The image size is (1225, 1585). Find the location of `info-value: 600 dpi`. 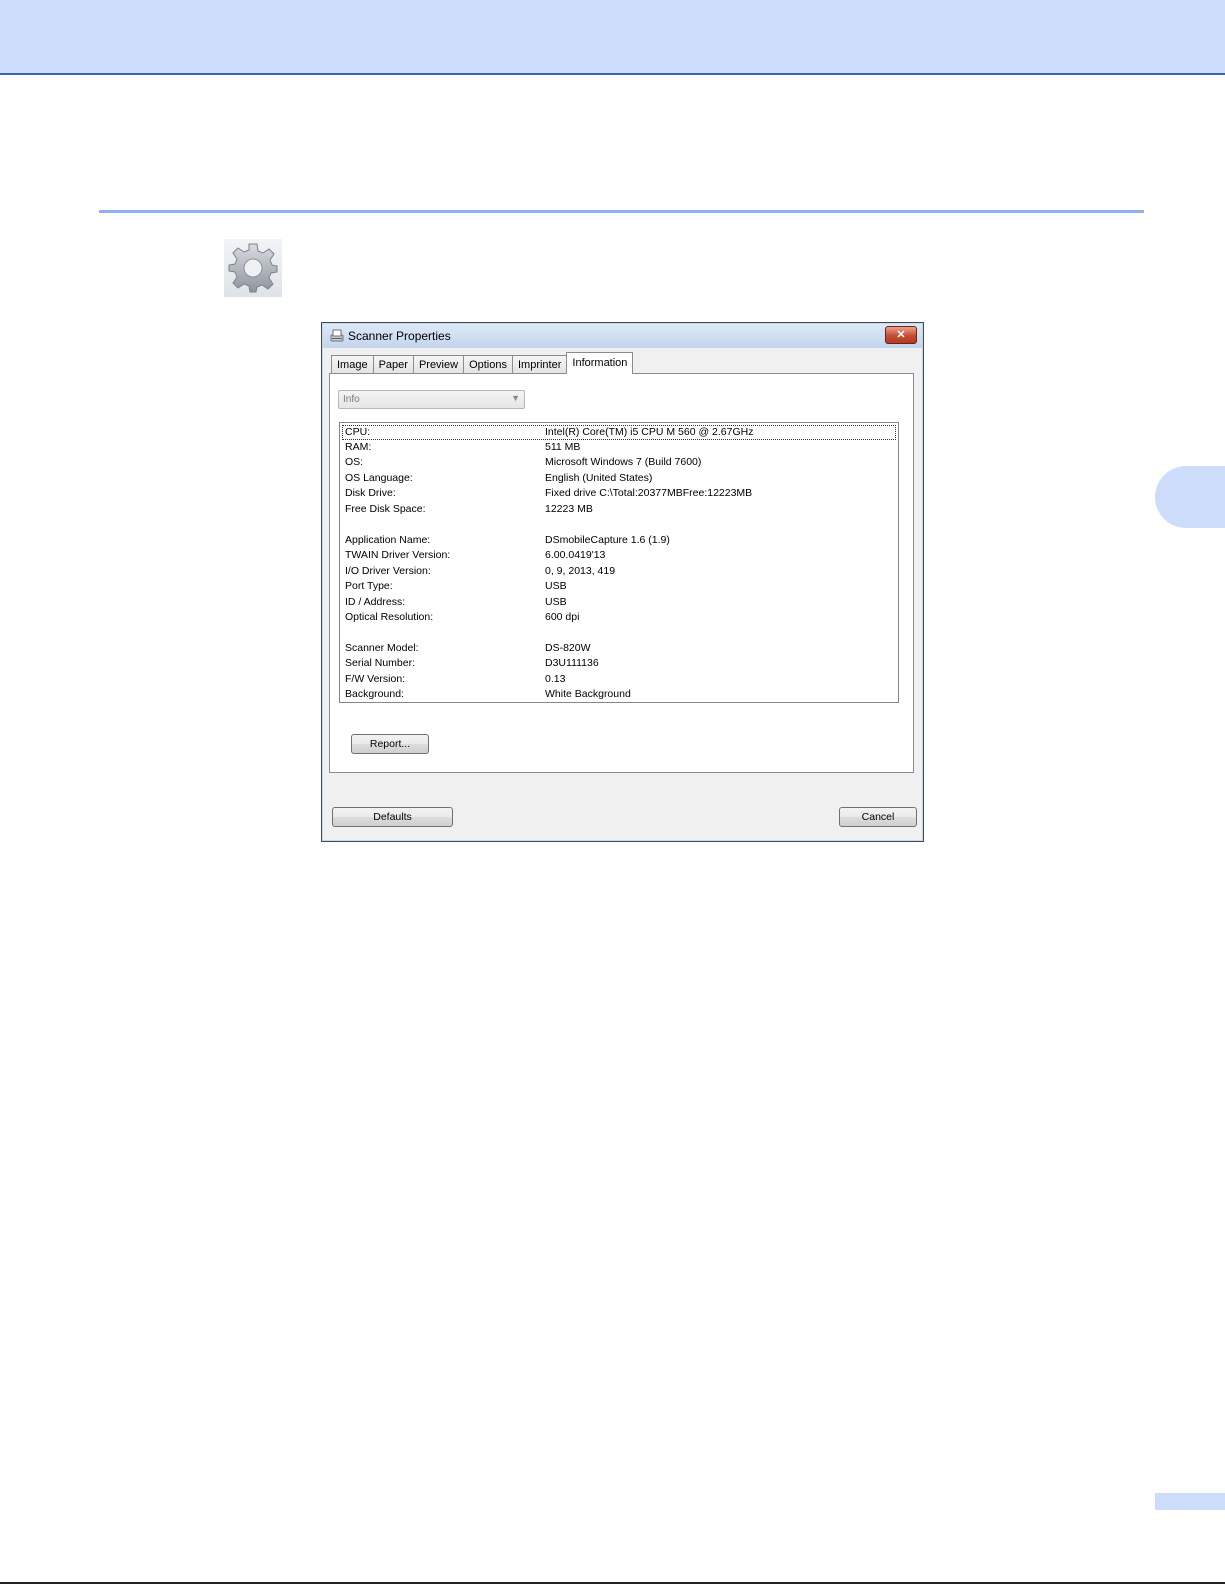

info-value: 600 dpi is located at coordinates (562, 617).